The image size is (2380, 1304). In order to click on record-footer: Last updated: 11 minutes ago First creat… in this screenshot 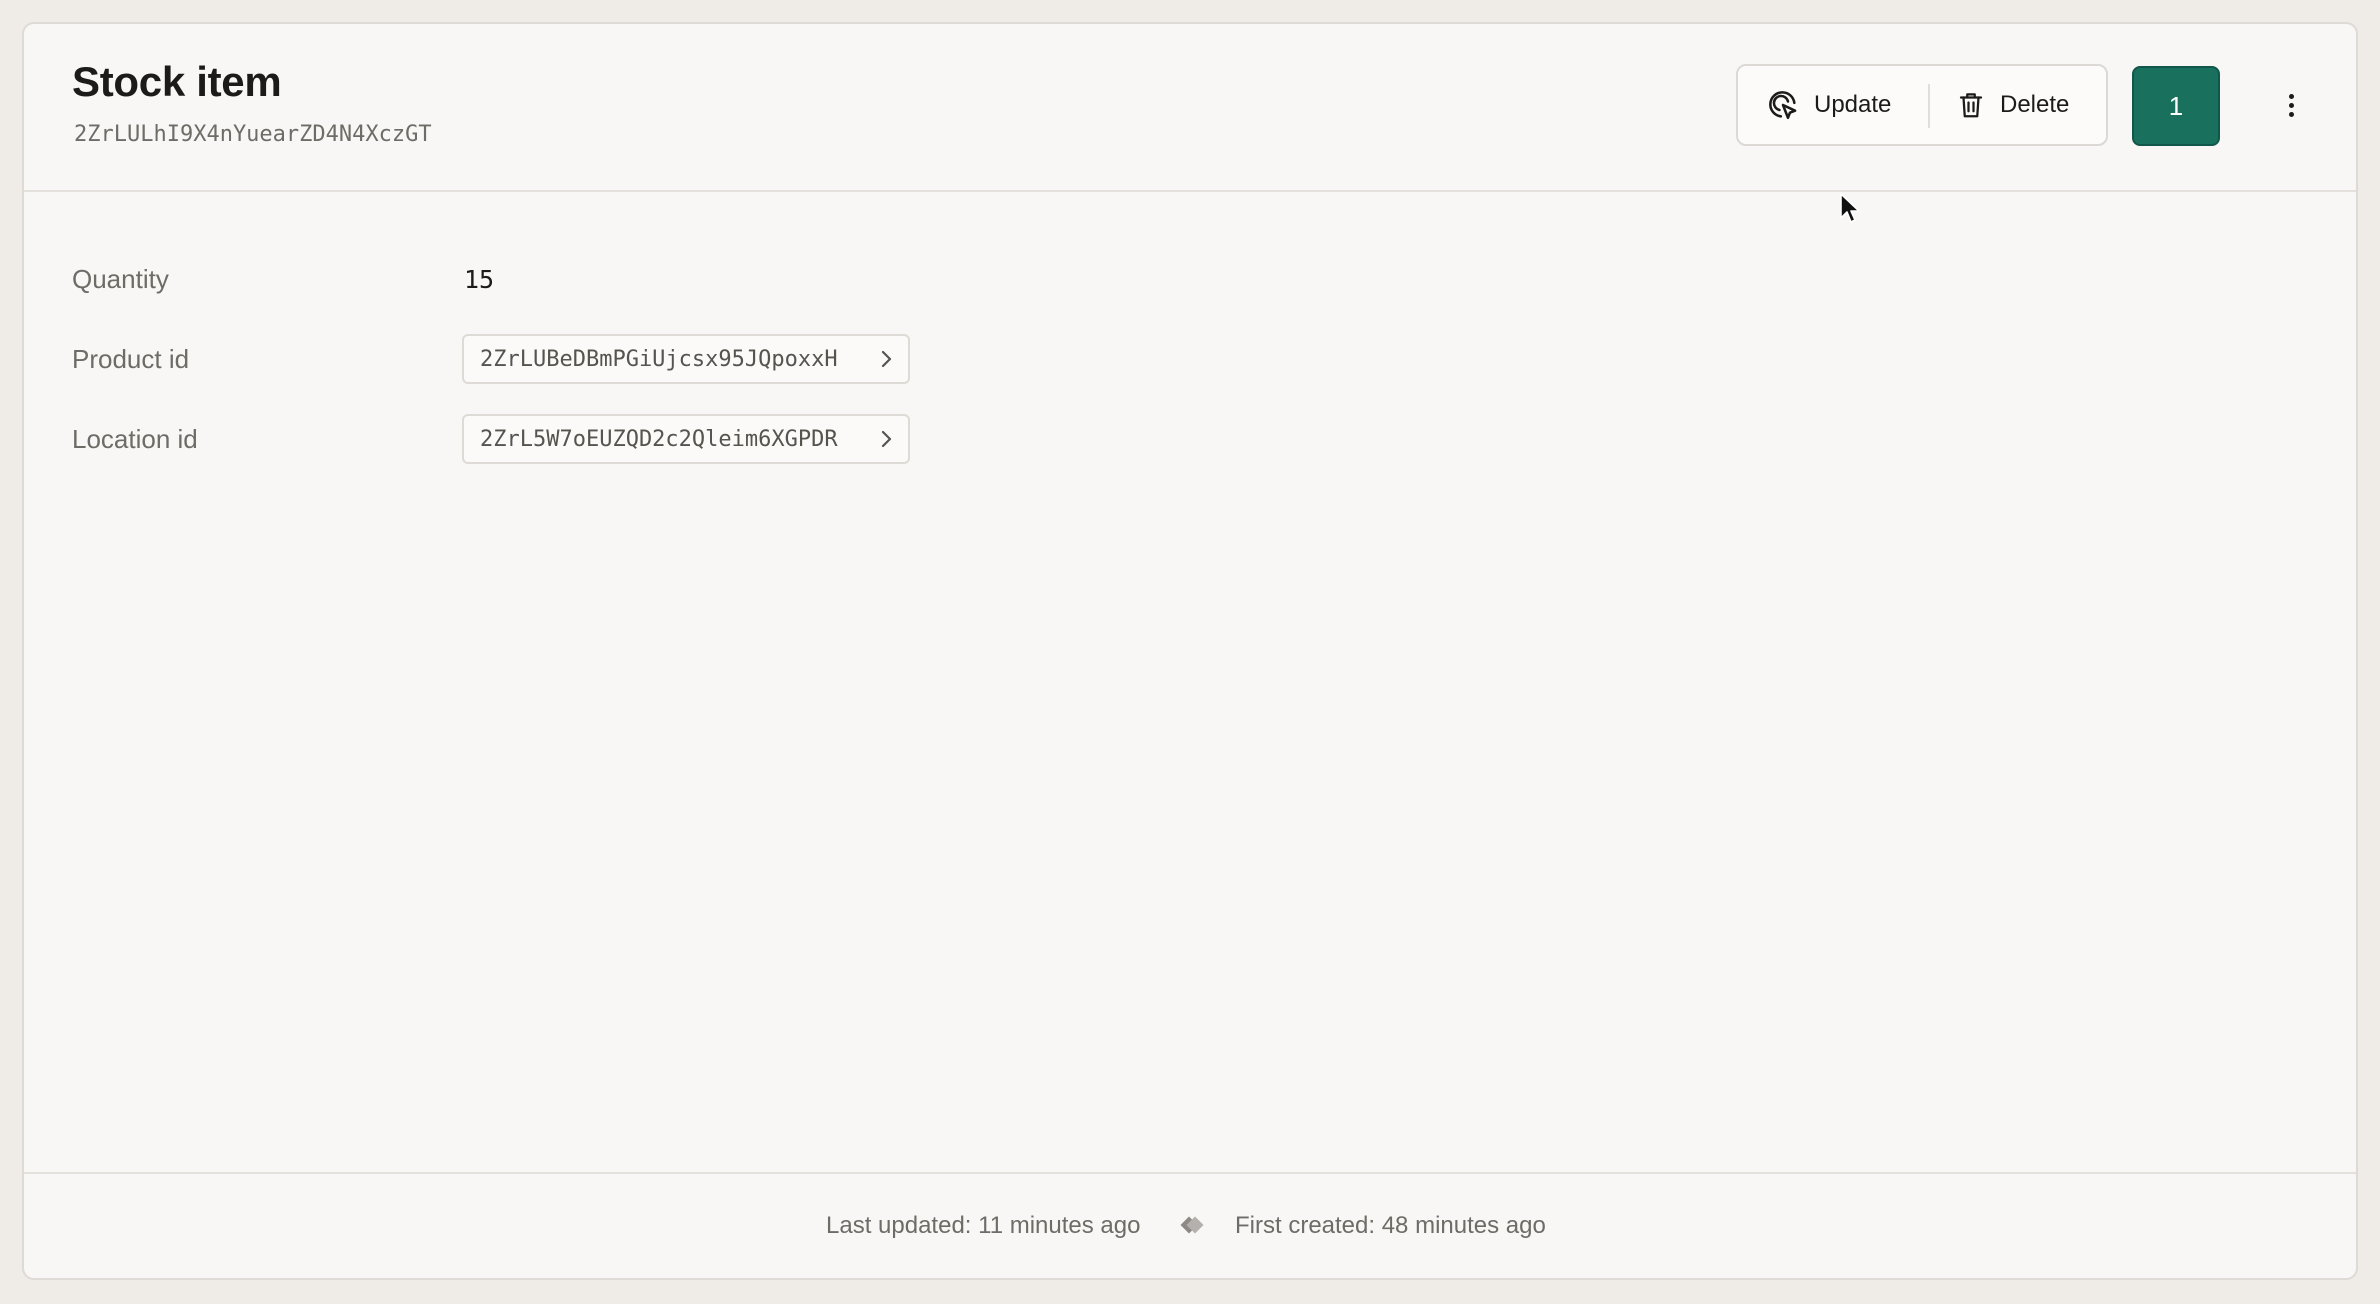, I will do `click(1190, 1225)`.